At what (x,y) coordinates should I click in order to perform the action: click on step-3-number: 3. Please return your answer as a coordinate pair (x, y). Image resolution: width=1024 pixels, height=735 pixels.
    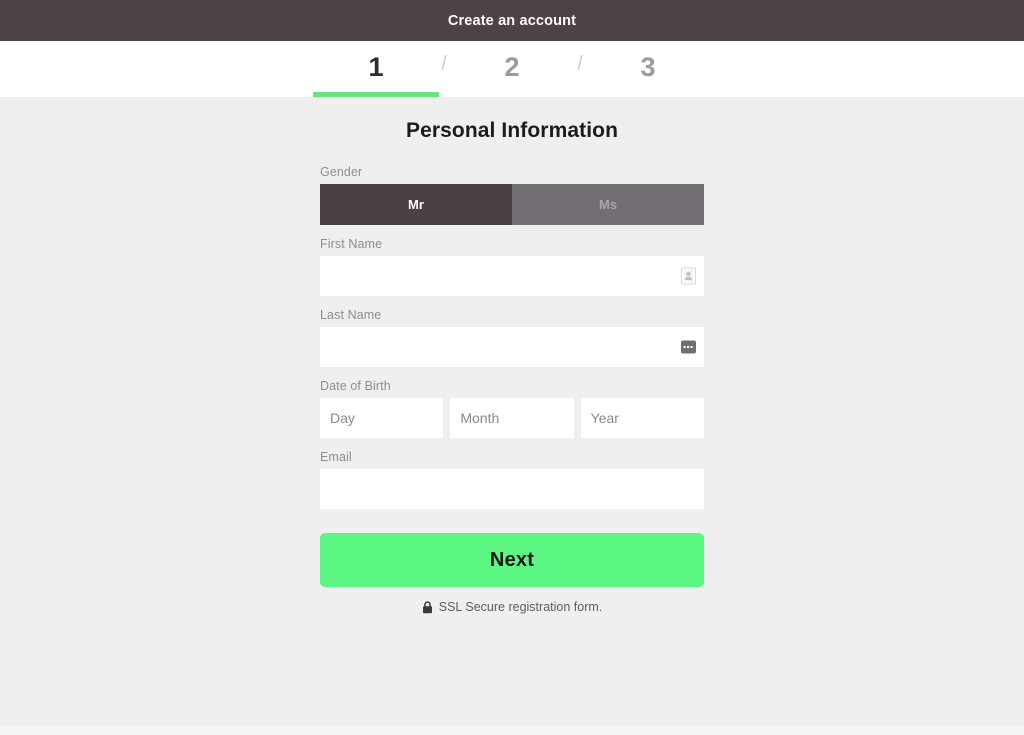
    Looking at the image, I should click on (648, 66).